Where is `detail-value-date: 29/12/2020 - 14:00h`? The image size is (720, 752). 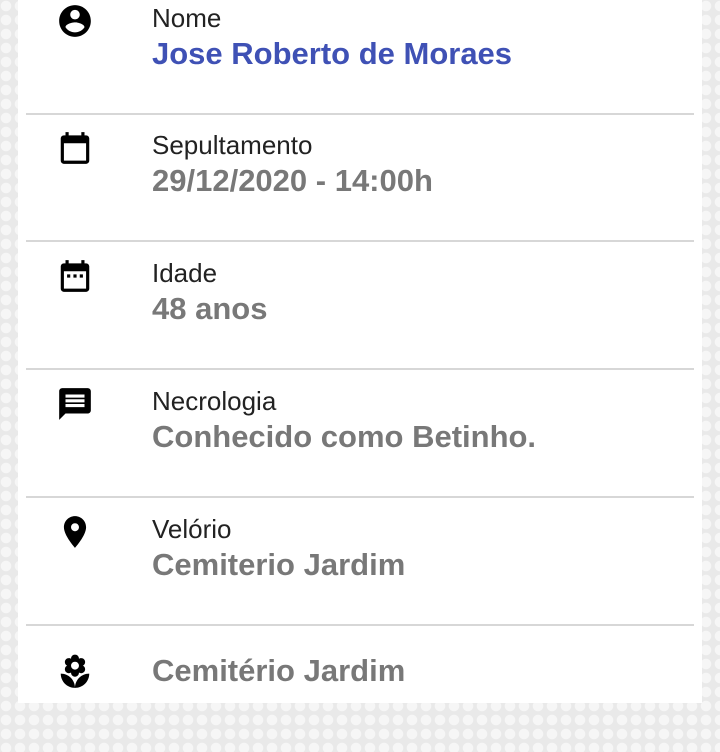
detail-value-date: 29/12/2020 - 14:00h is located at coordinates (292, 180).